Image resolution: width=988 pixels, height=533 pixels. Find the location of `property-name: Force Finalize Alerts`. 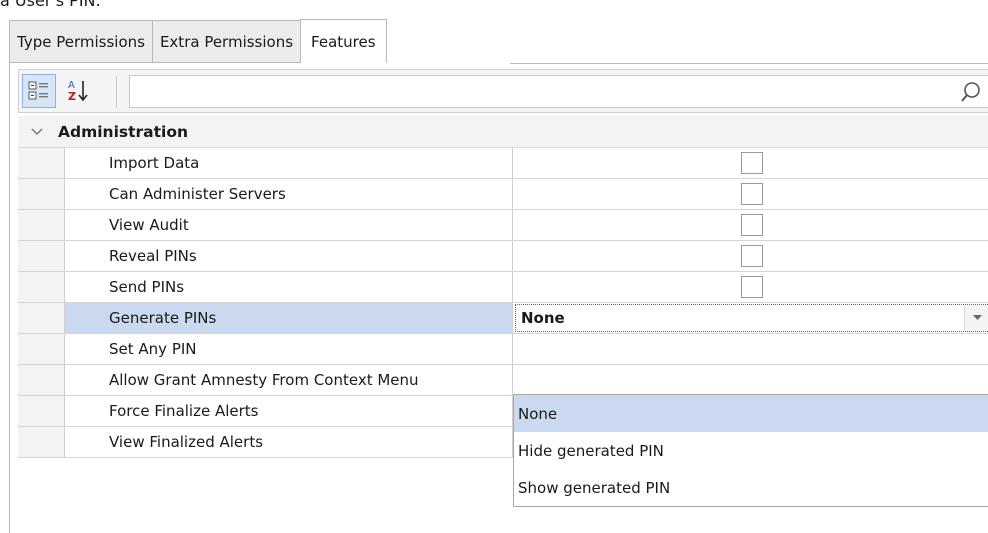

property-name: Force Finalize Alerts is located at coordinates (289, 411).